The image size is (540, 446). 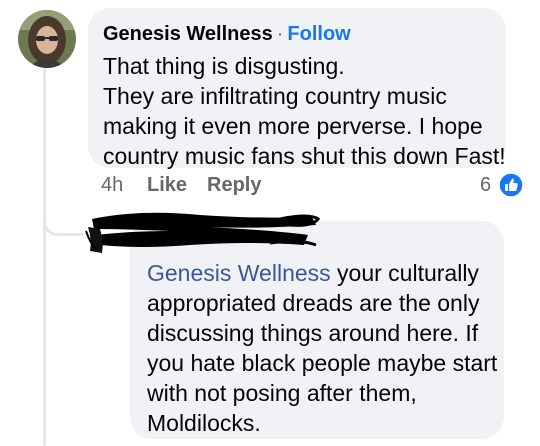 I want to click on redaction-scribble, so click(x=202, y=232).